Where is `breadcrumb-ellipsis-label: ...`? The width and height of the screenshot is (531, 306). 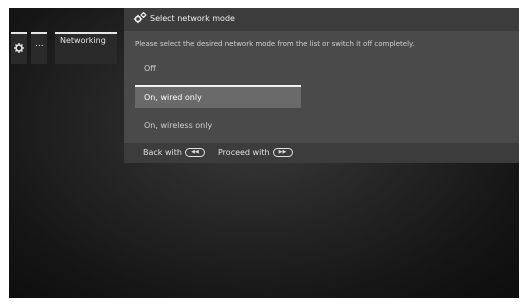
breadcrumb-ellipsis-label: ... is located at coordinates (39, 44).